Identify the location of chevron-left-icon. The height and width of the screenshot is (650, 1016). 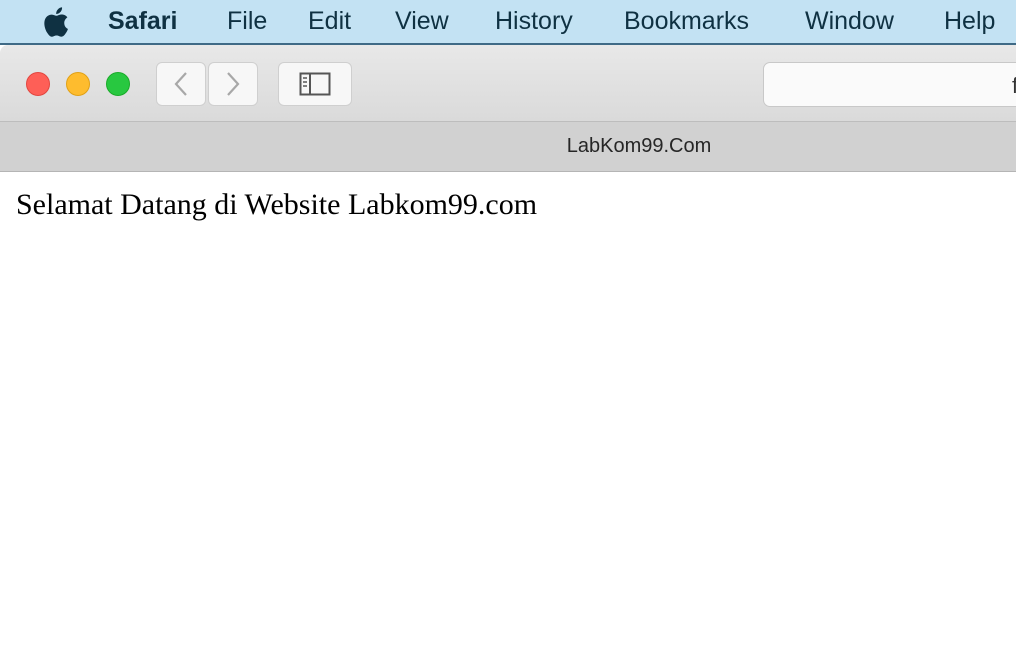
(180, 84).